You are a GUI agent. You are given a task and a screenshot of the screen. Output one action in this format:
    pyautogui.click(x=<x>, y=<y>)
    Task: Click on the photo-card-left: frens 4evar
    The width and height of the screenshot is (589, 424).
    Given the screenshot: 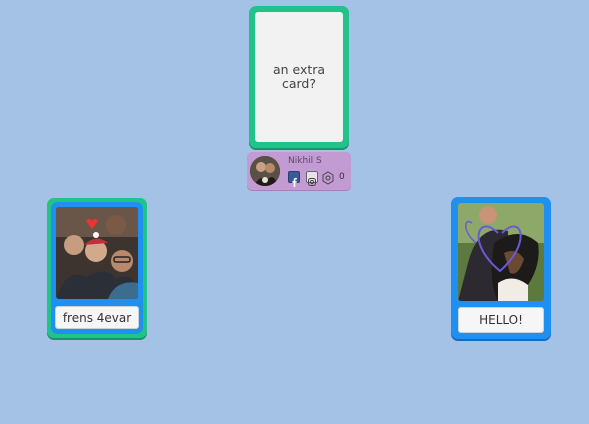 What is the action you would take?
    pyautogui.click(x=97, y=268)
    